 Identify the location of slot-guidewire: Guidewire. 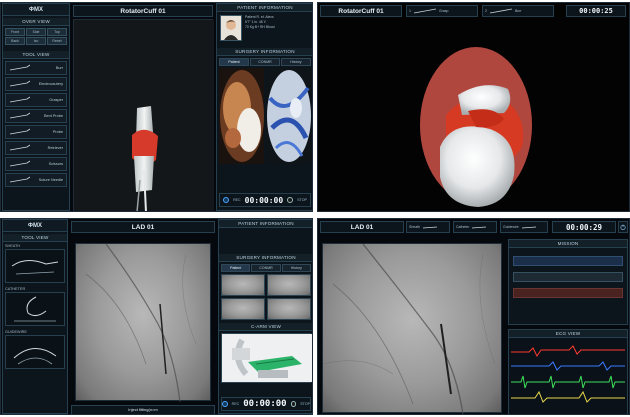
(524, 227).